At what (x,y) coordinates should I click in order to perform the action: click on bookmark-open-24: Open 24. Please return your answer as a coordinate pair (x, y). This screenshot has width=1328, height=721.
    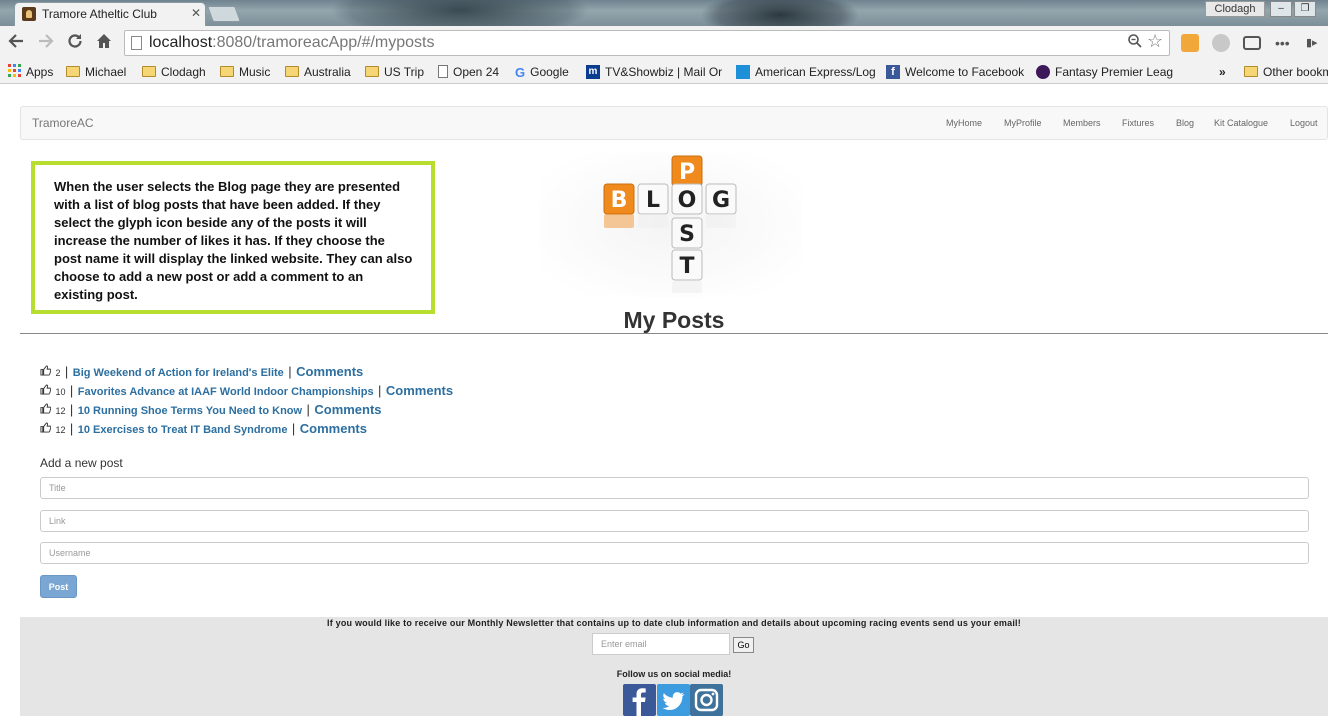
    Looking at the image, I should click on (468, 72).